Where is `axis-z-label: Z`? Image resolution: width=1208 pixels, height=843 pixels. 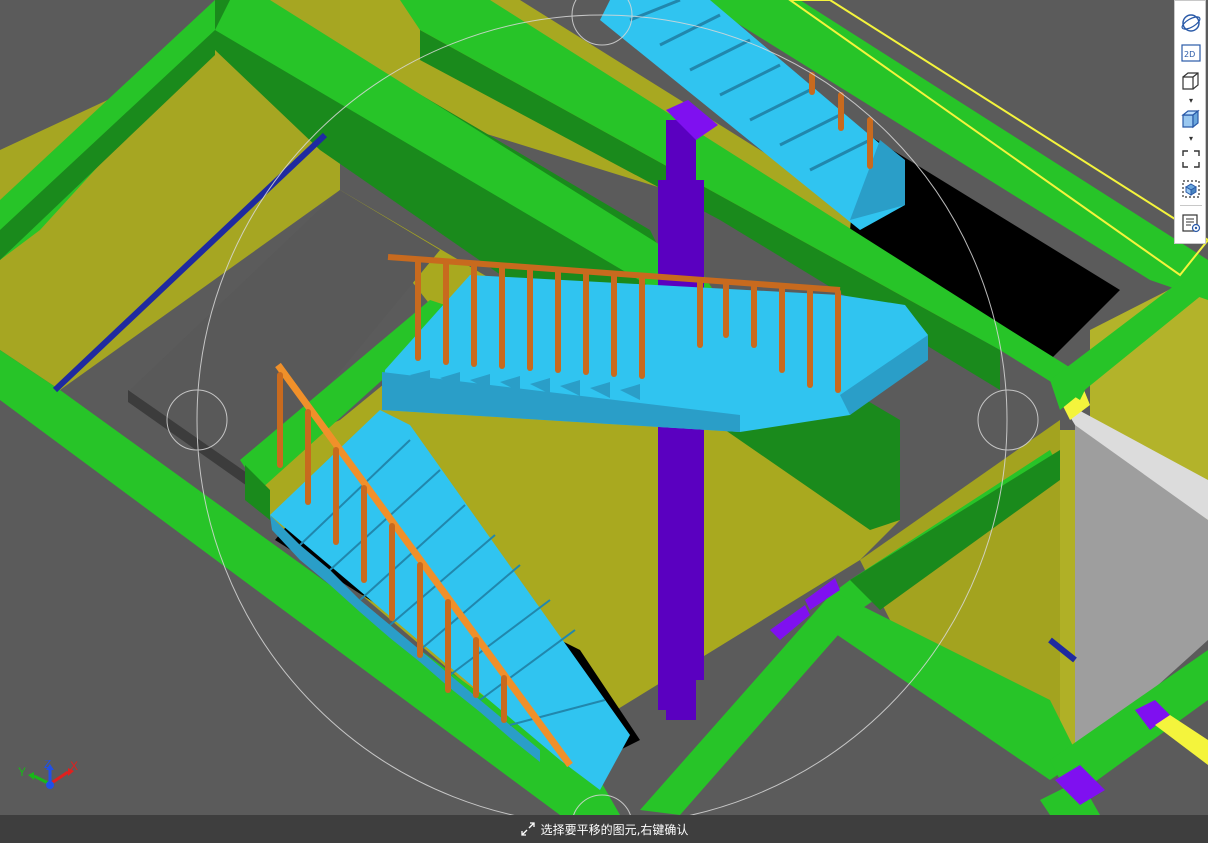
axis-z-label: Z is located at coordinates (47, 765).